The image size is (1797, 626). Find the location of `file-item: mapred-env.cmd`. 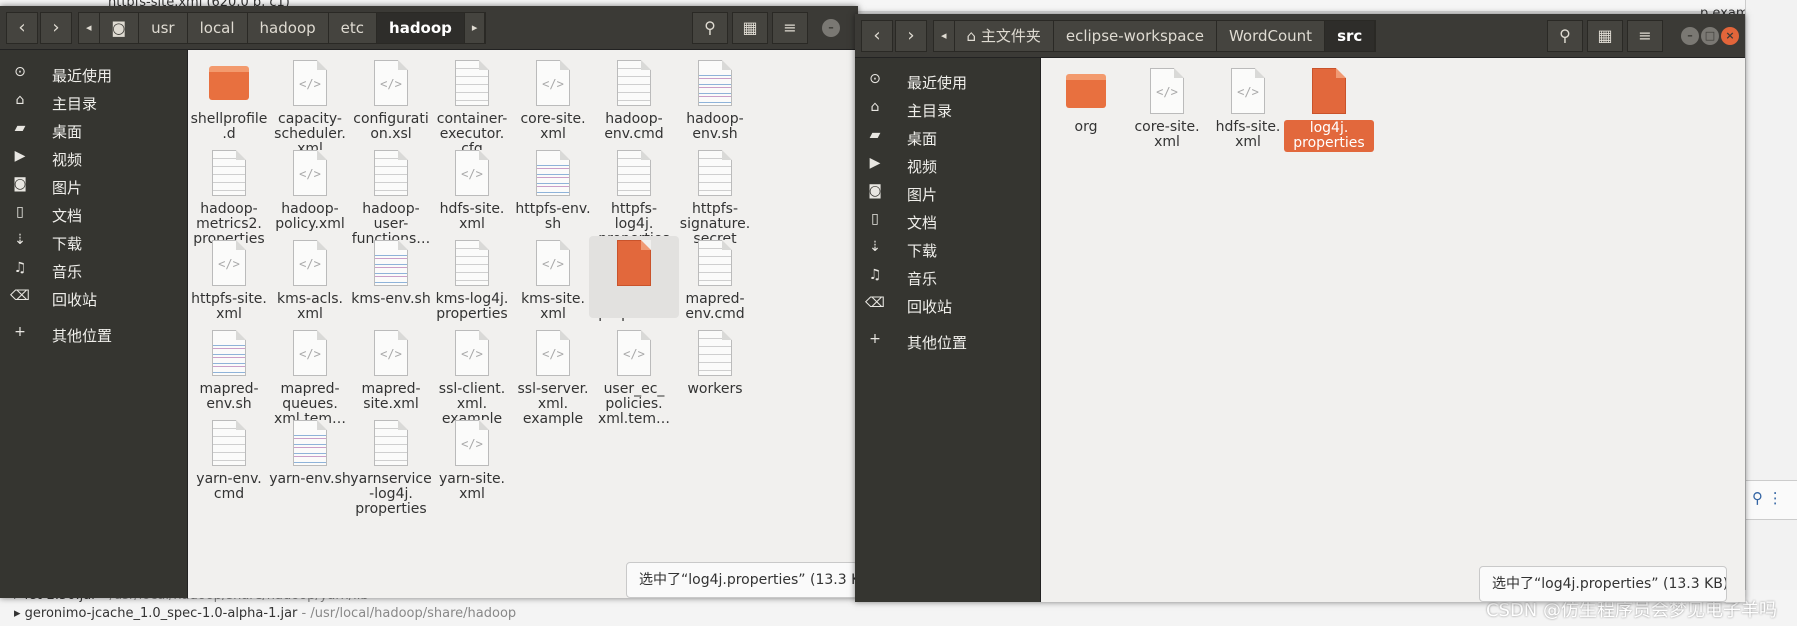

file-item: mapred-env.cmd is located at coordinates (715, 281).